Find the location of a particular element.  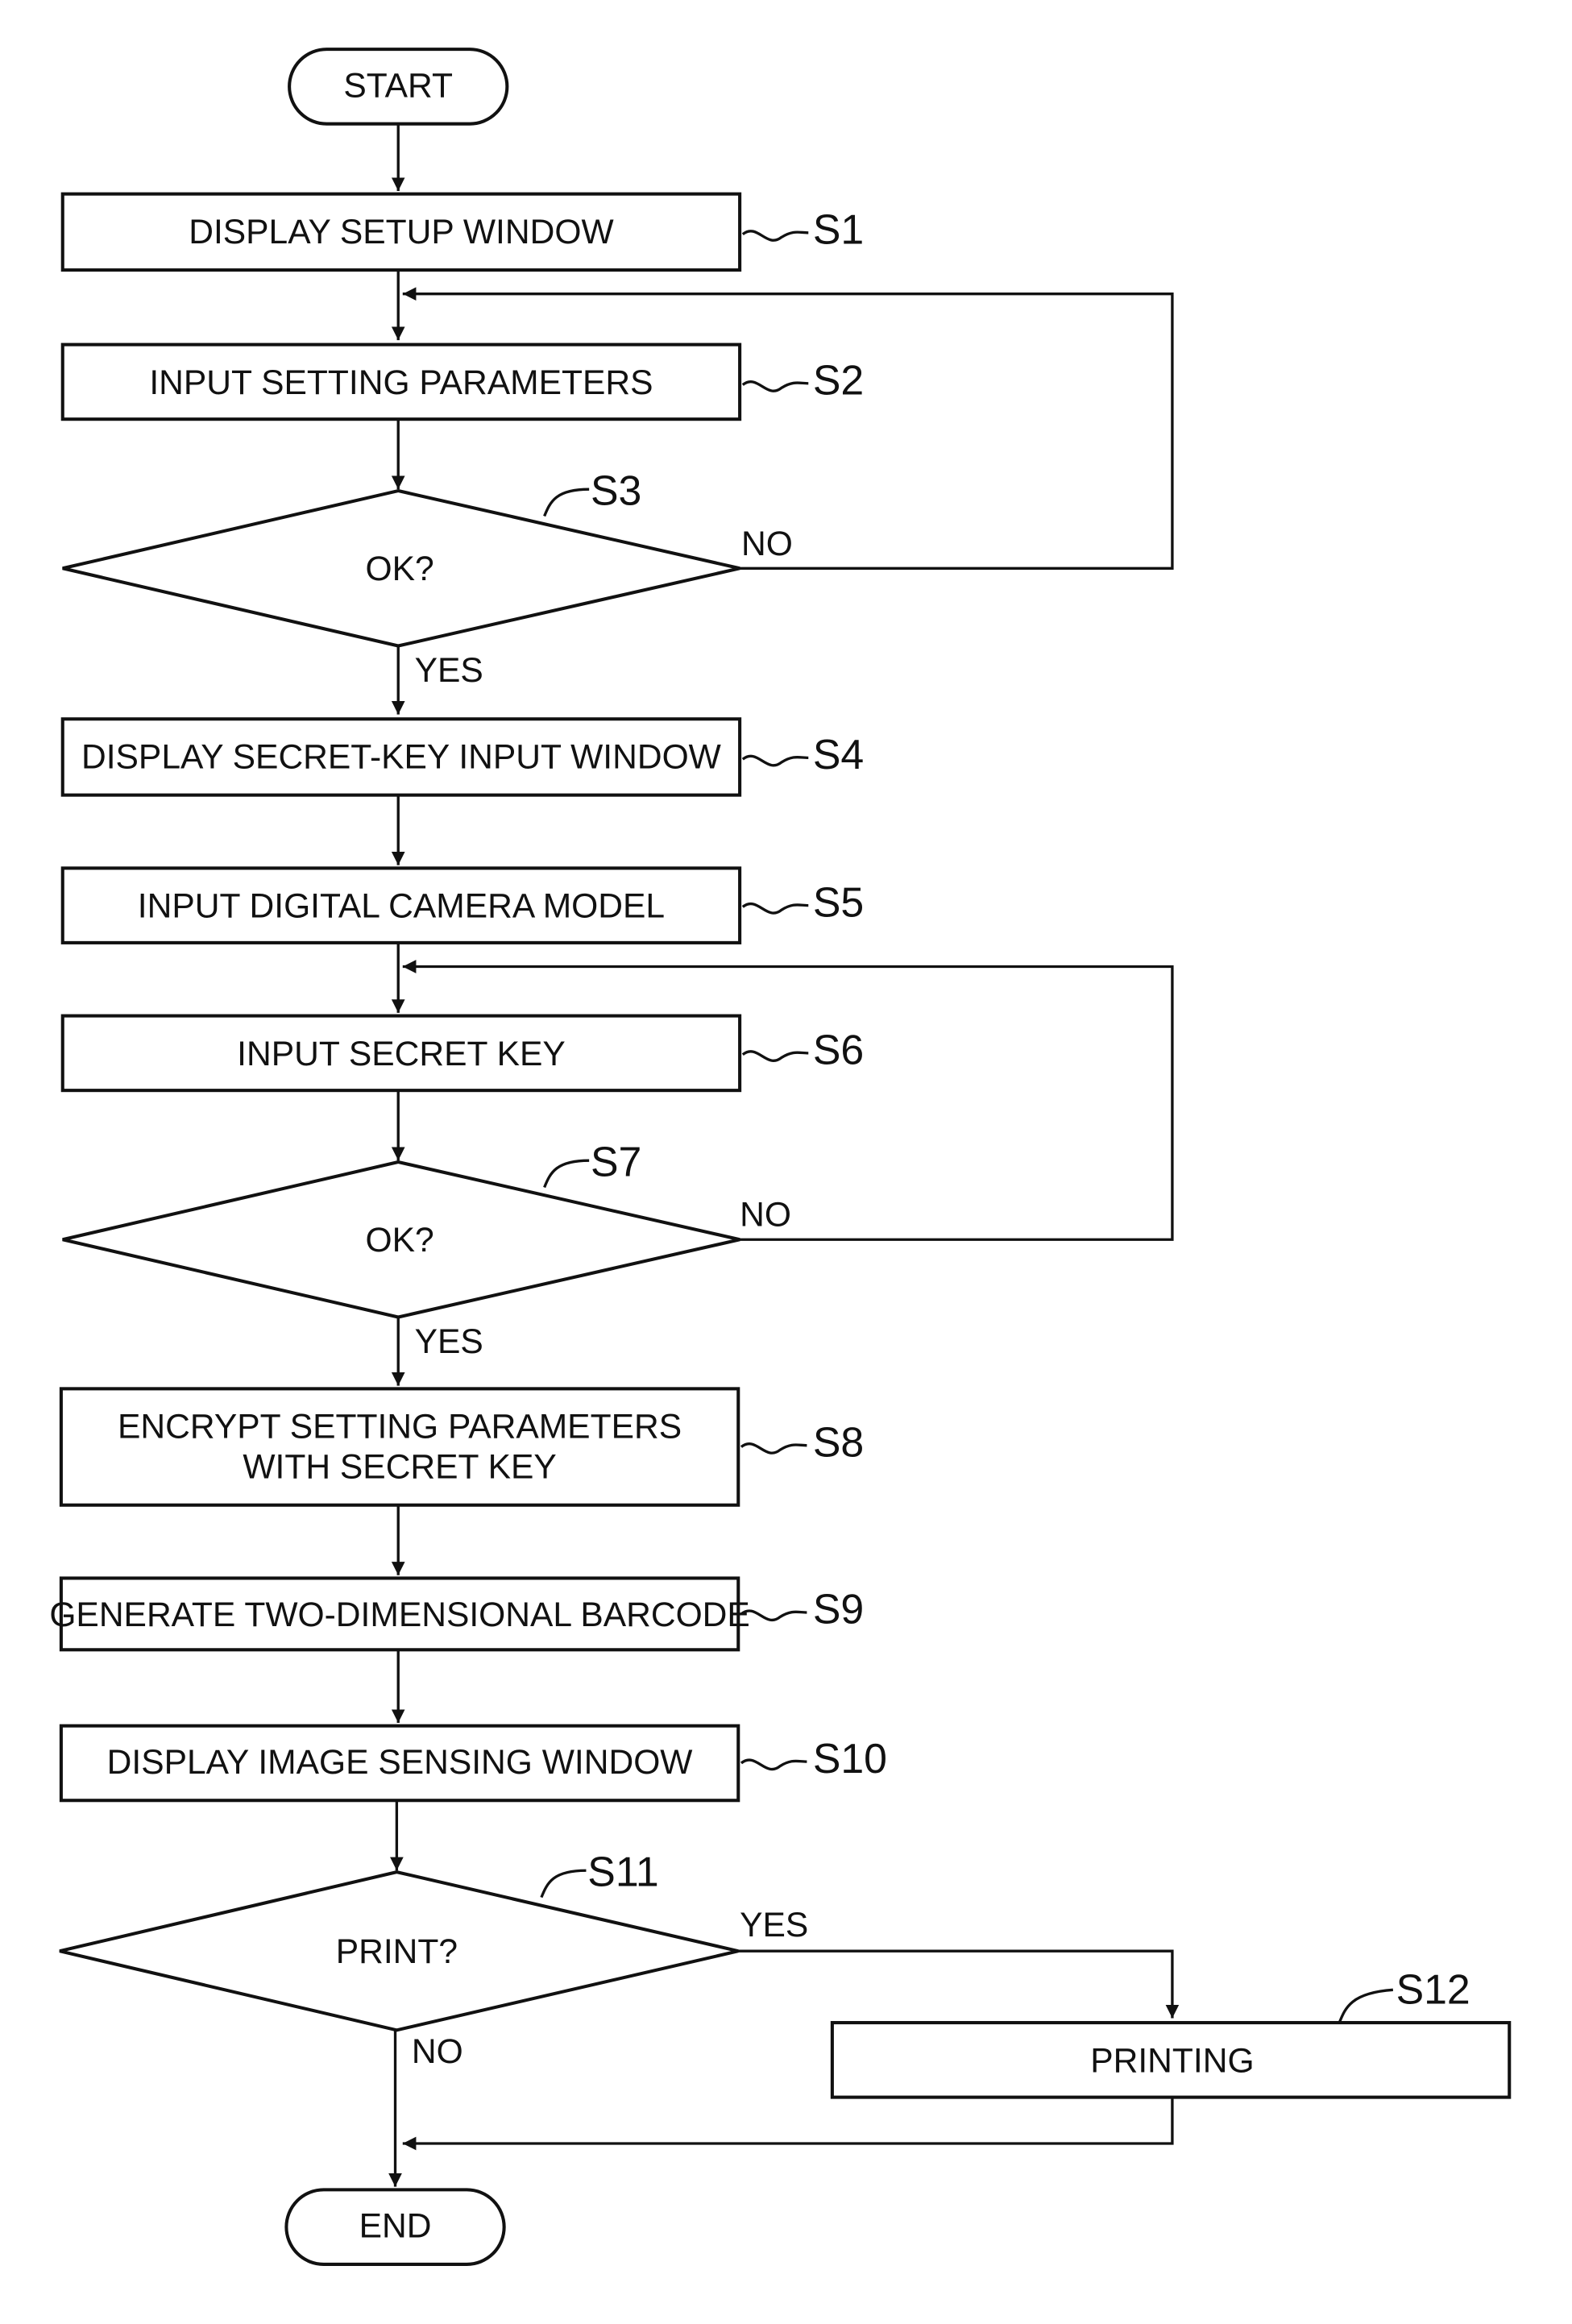

s12-leader is located at coordinates (1365, 2005).